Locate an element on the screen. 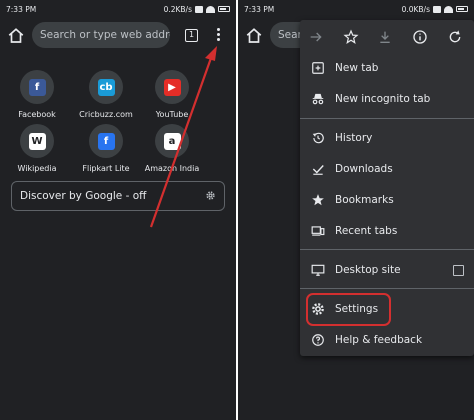 This screenshot has height=420, width=474. wifi-icon is located at coordinates (448, 9).